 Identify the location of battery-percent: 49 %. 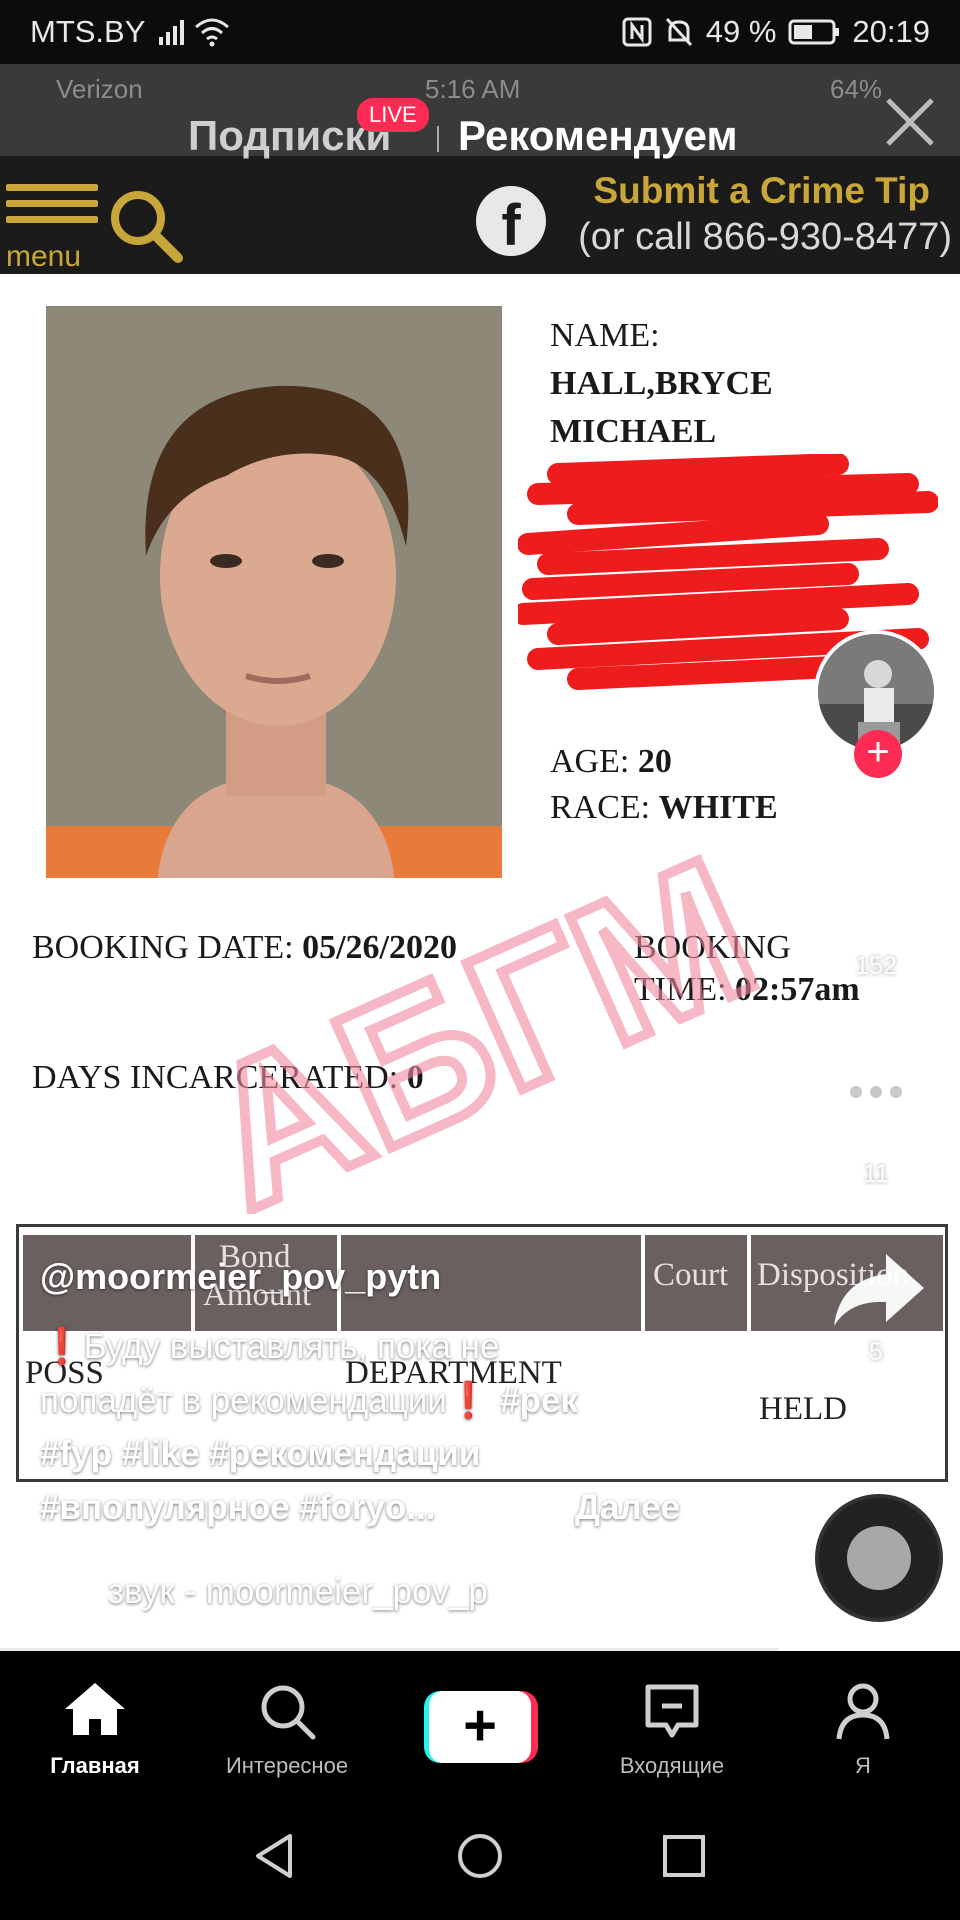
(741, 31).